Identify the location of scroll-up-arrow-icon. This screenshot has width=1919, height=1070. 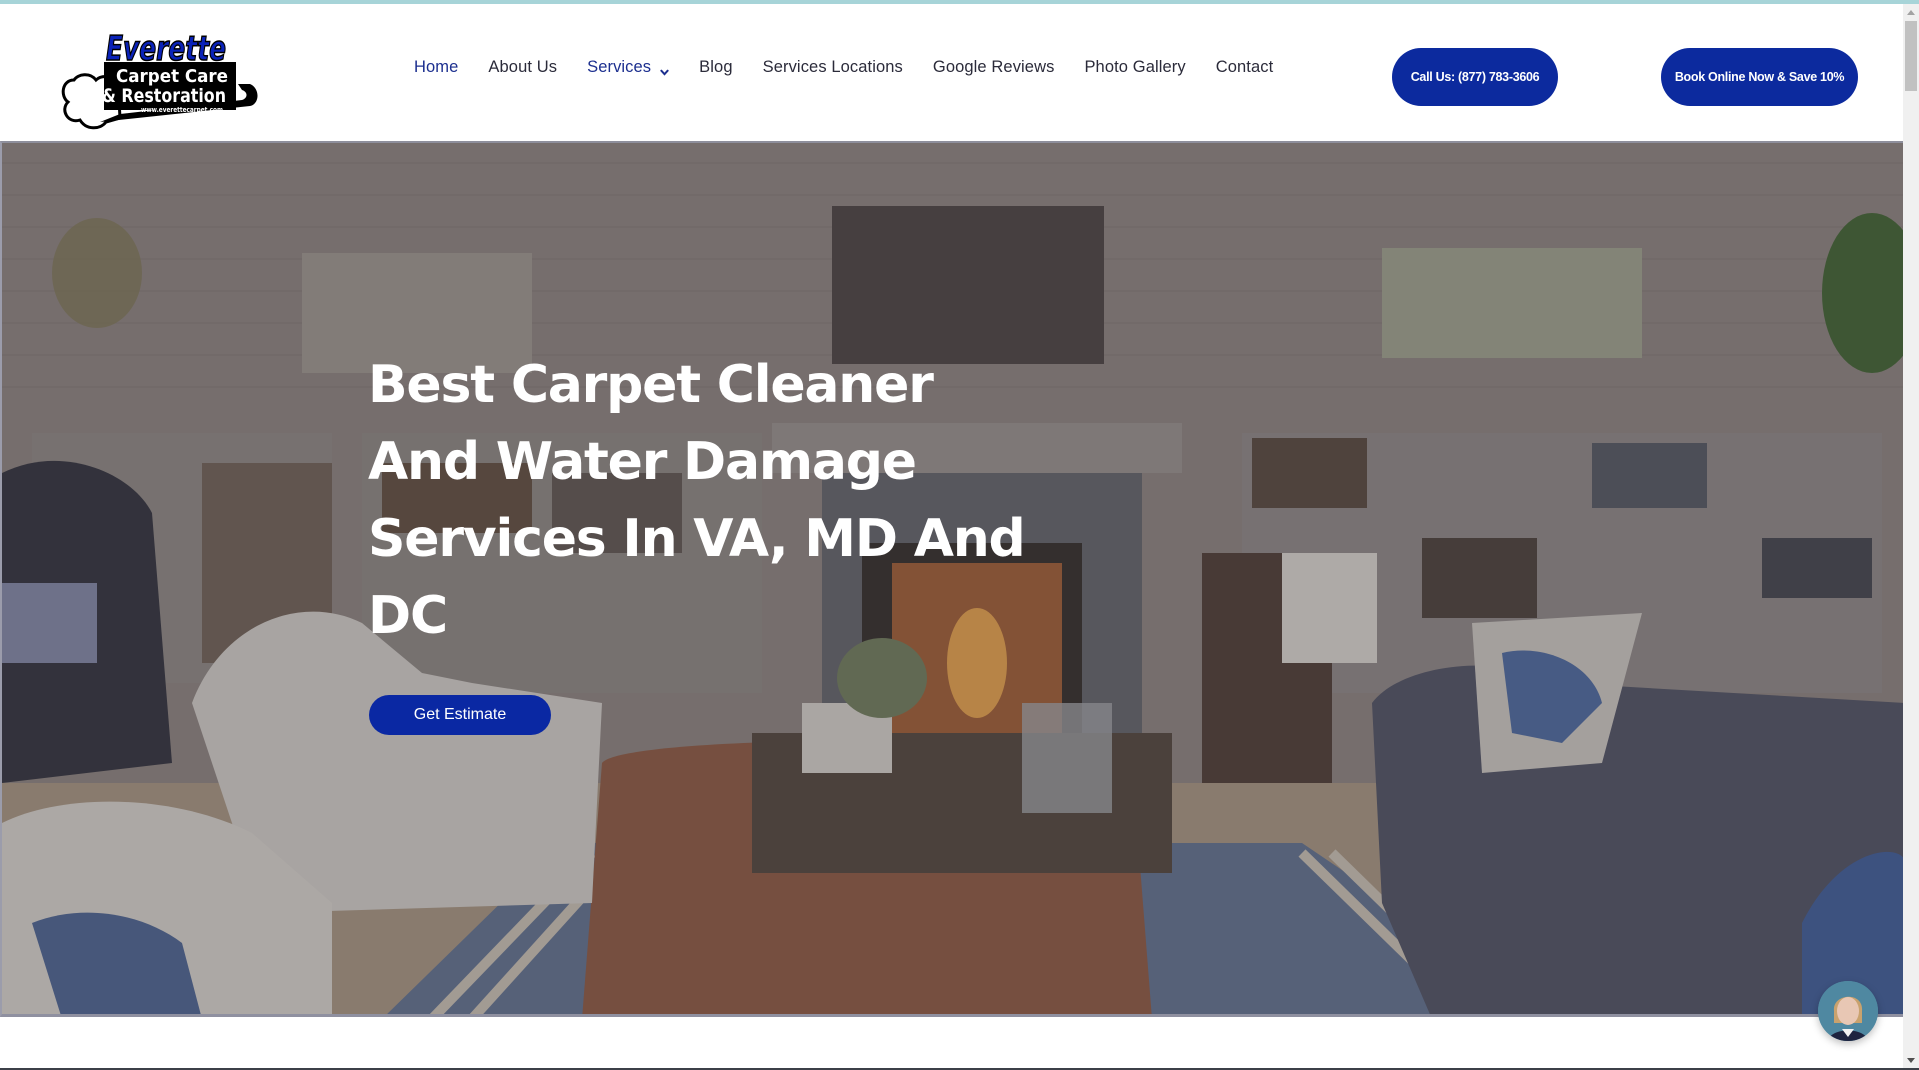
(1911, 12).